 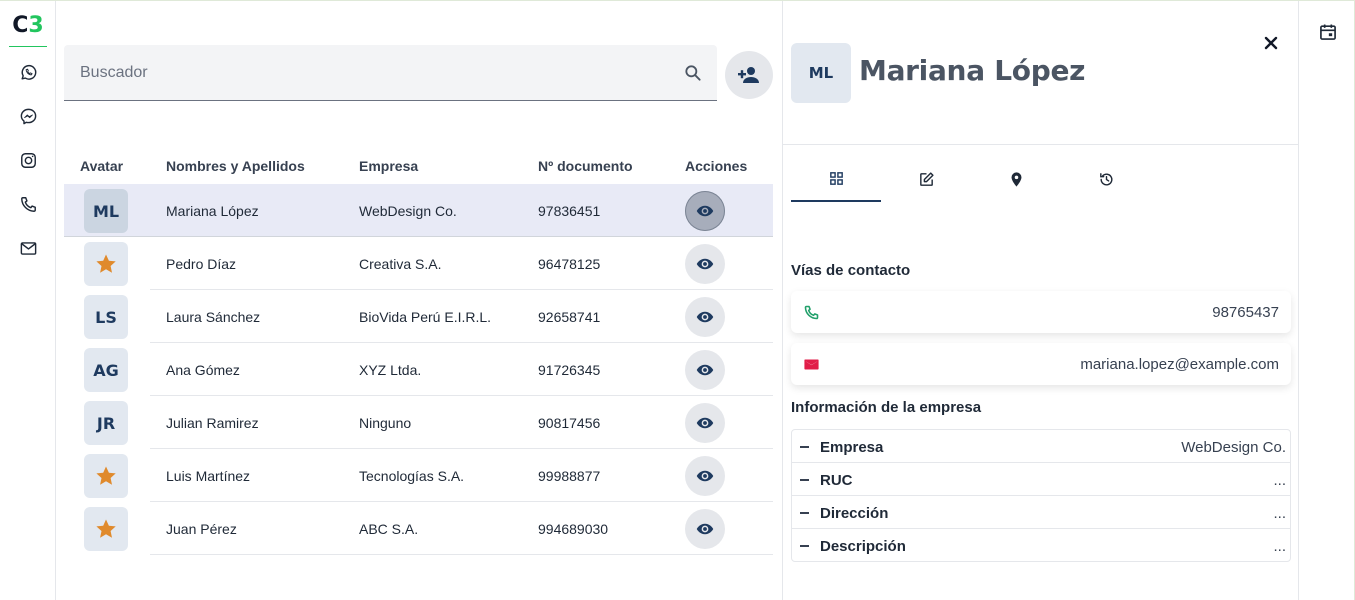 I want to click on app-logo: C3, so click(x=28, y=29).